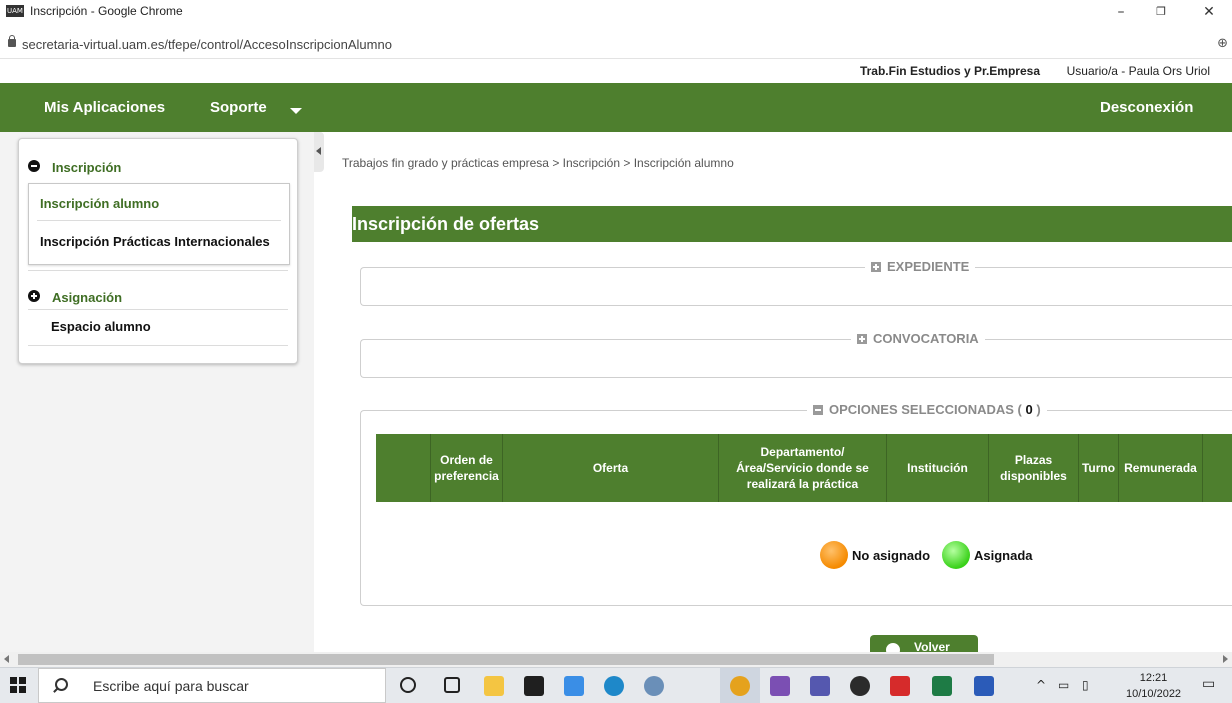 The image size is (1232, 703). I want to click on legend-asignada: Asignada, so click(1003, 555).